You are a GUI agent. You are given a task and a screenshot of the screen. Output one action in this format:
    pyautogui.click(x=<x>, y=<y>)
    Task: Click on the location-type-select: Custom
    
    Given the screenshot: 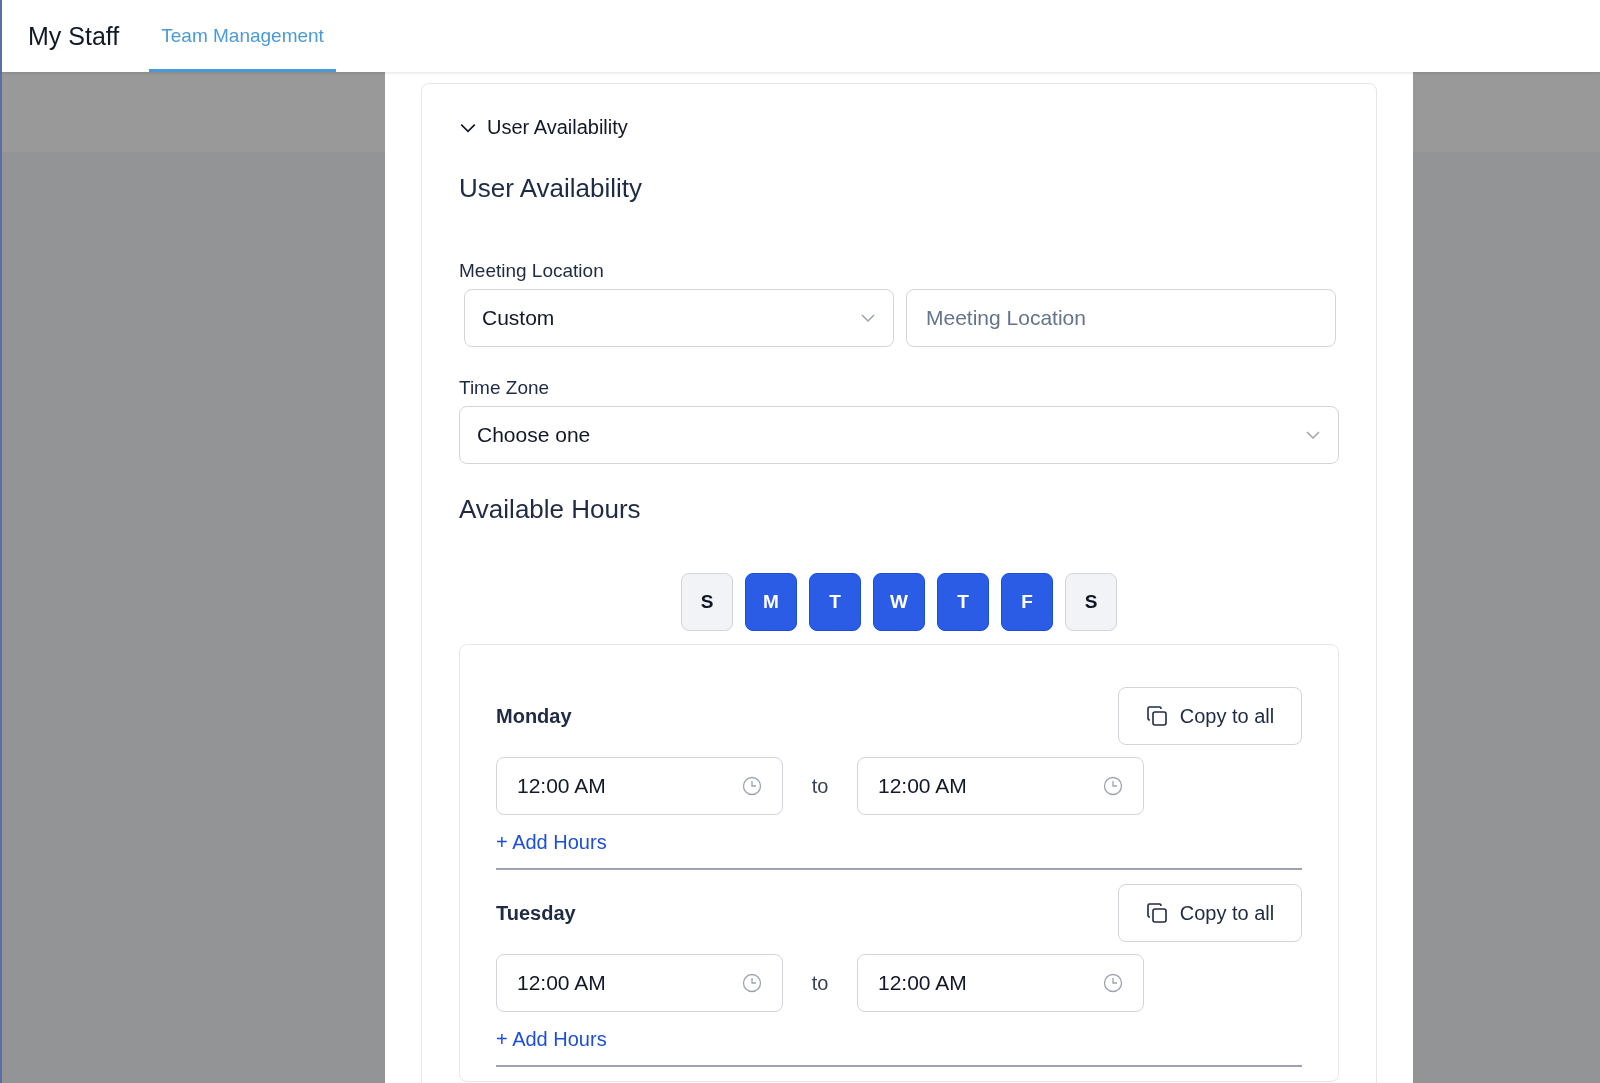 What is the action you would take?
    pyautogui.click(x=679, y=318)
    